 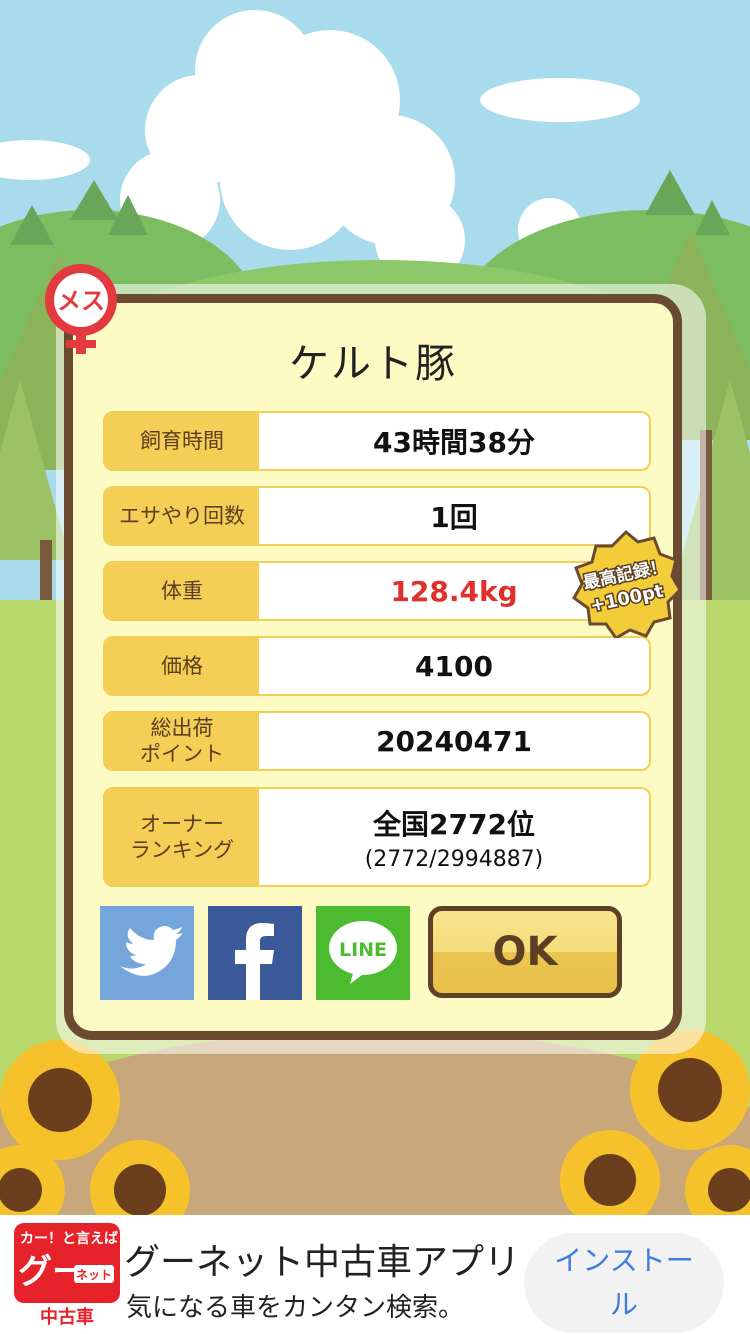 I want to click on stat-row-total-points: 総出荷 ポイント 20240471, so click(x=377, y=741).